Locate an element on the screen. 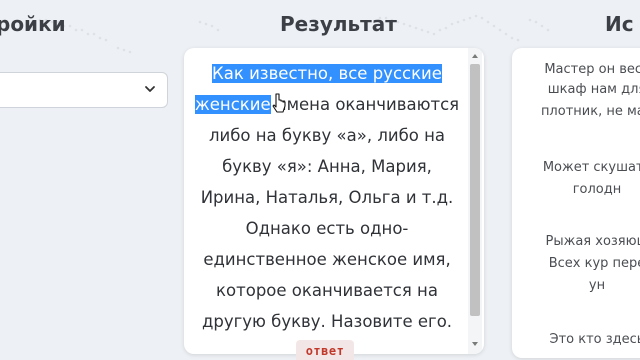  settings-select is located at coordinates (84, 90).